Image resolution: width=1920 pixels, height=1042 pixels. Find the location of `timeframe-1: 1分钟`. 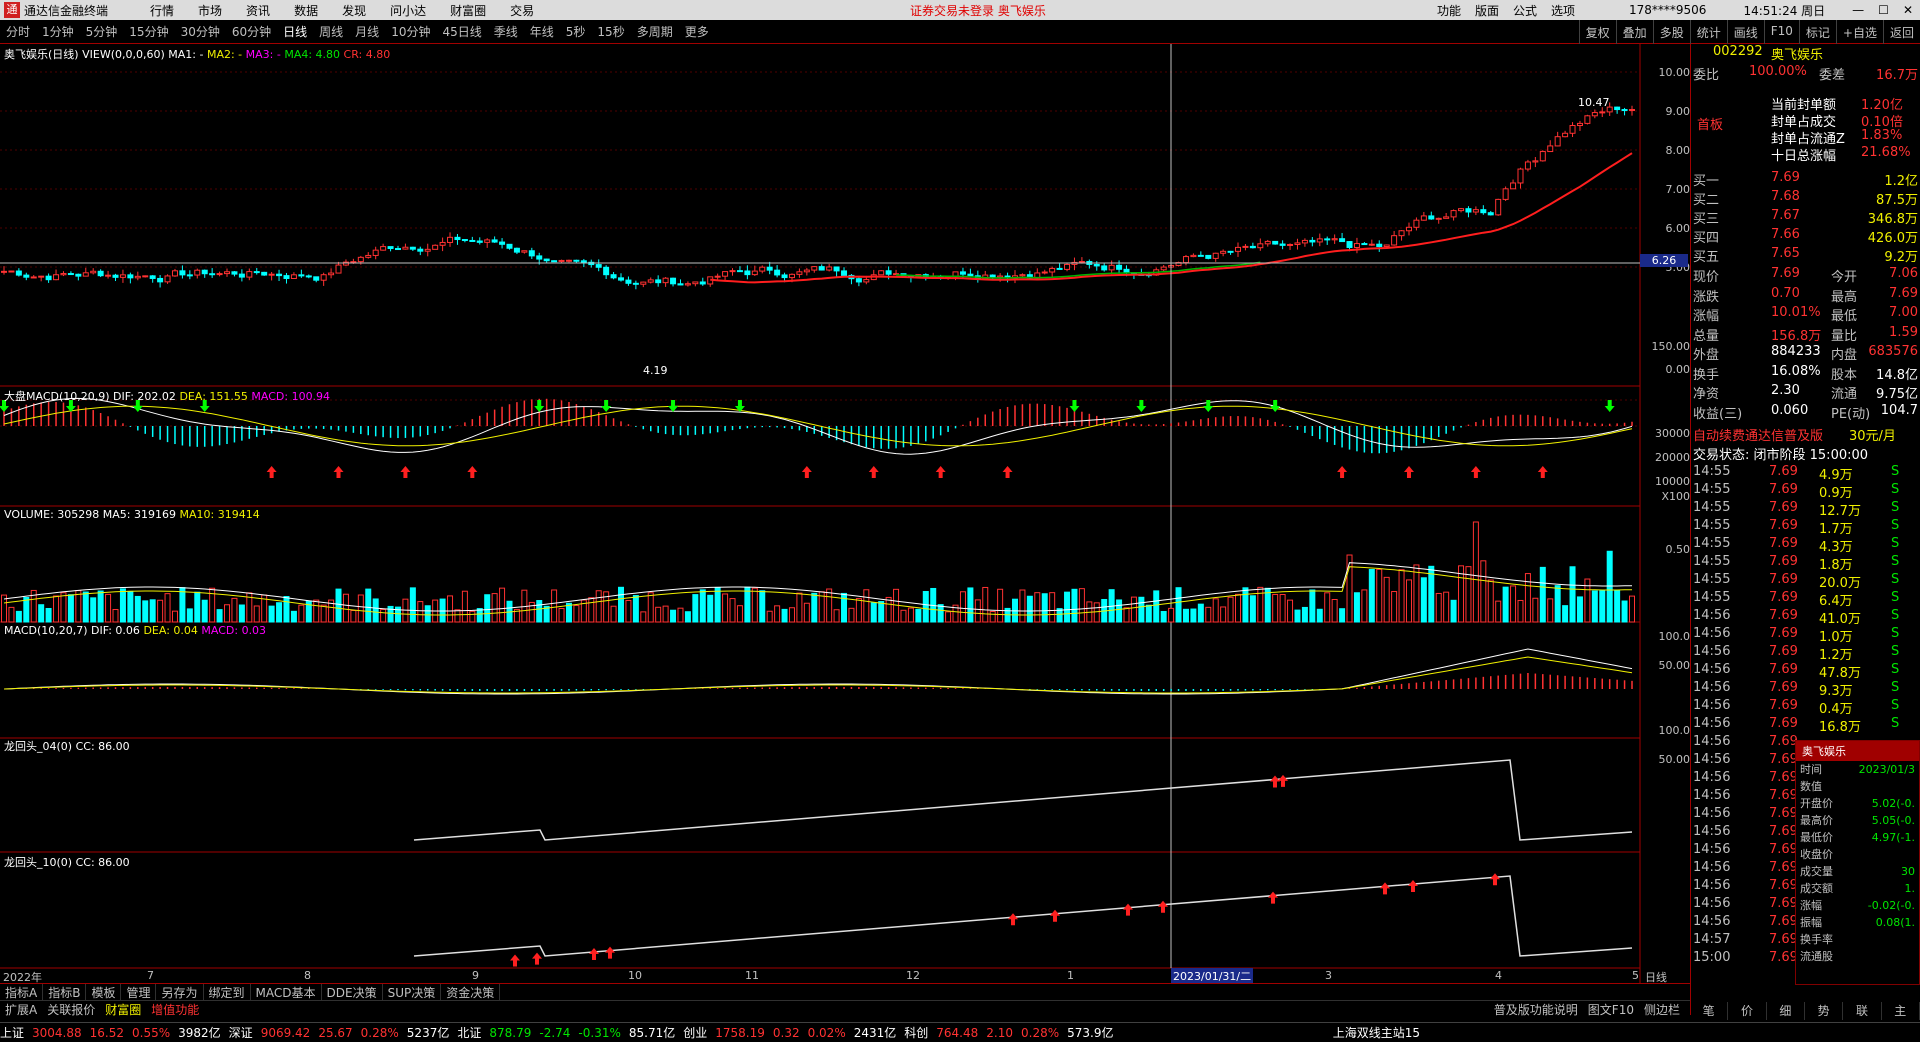

timeframe-1: 1分钟 is located at coordinates (58, 31).